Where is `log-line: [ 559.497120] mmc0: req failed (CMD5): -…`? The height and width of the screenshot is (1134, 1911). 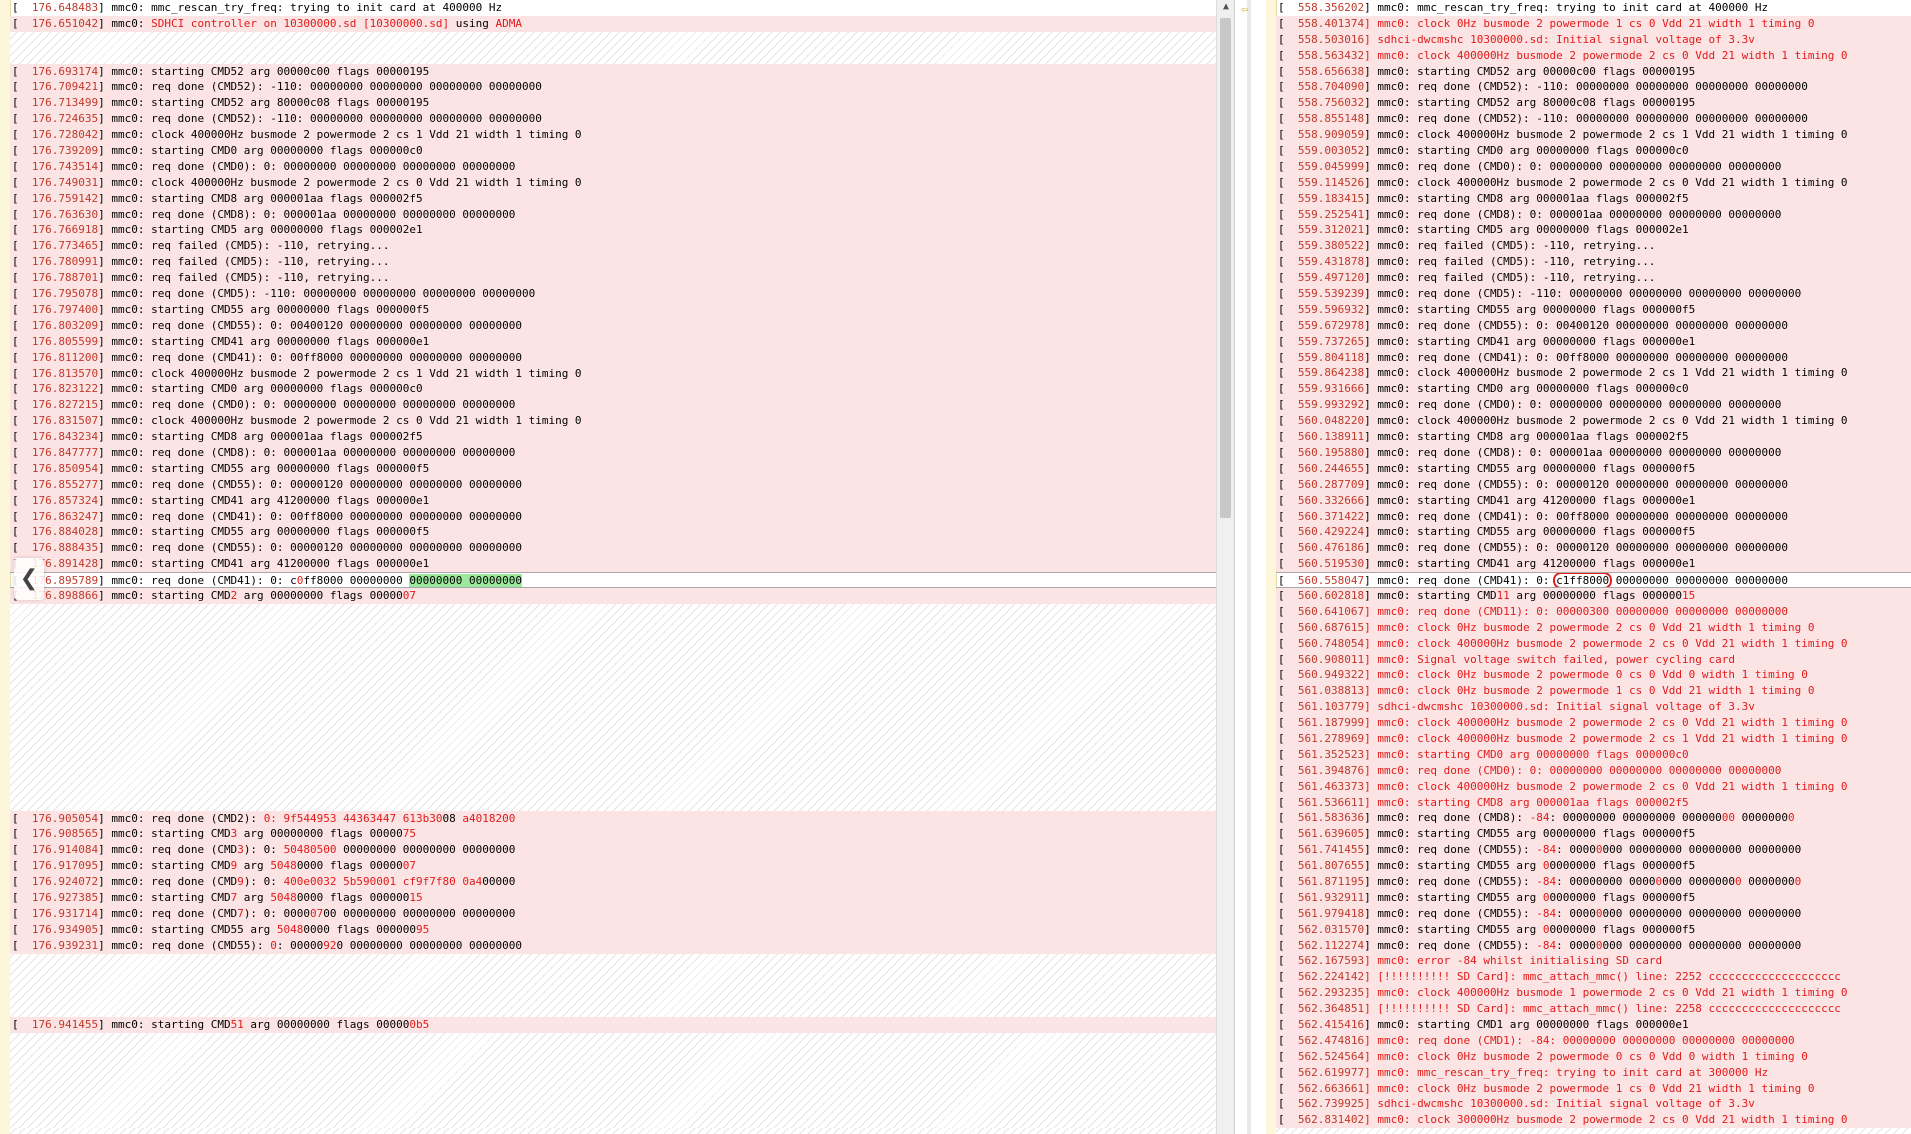 log-line: [ 559.497120] mmc0: req failed (CMD5): -… is located at coordinates (1593, 278).